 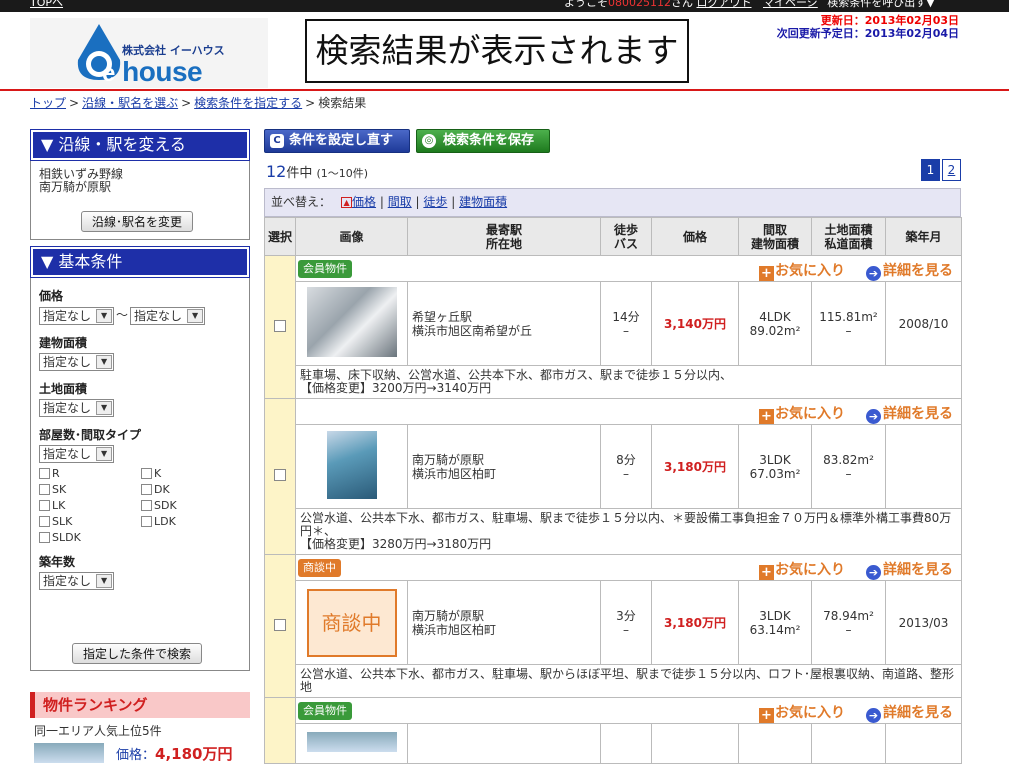 What do you see at coordinates (347, 202) in the screenshot?
I see `sort-up-icon: ▲` at bounding box center [347, 202].